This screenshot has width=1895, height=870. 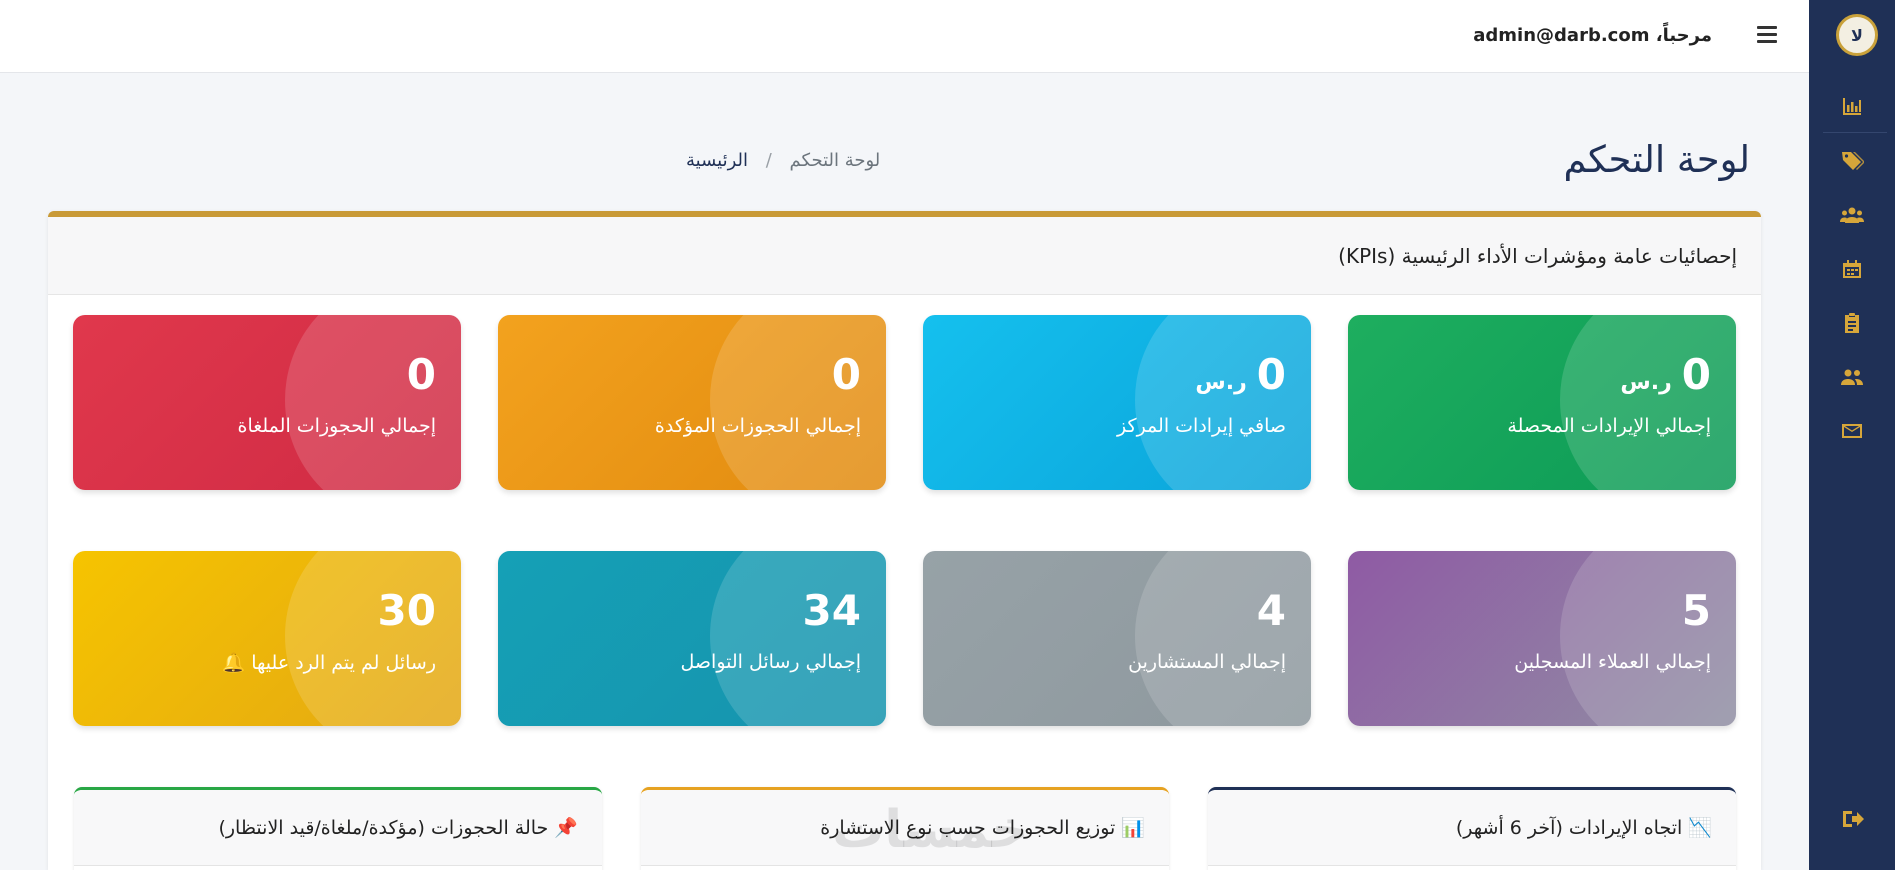 I want to click on breadcrumb-home-link: الرئيسية, so click(x=717, y=160).